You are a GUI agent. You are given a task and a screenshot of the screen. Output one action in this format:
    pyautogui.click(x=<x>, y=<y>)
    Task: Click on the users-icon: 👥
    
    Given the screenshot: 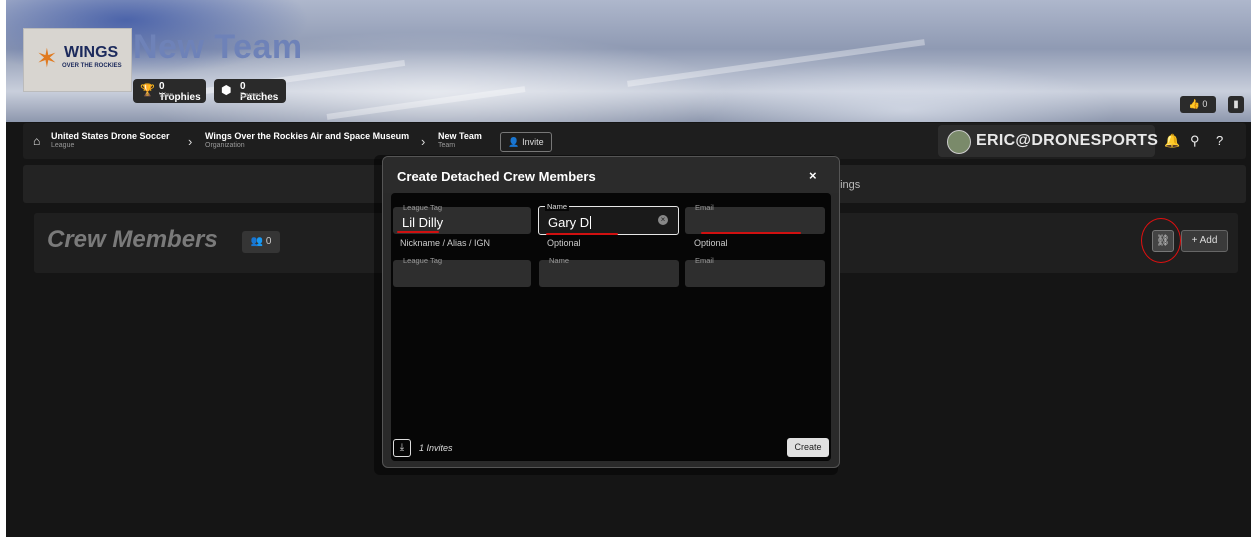 What is the action you would take?
    pyautogui.click(x=257, y=241)
    